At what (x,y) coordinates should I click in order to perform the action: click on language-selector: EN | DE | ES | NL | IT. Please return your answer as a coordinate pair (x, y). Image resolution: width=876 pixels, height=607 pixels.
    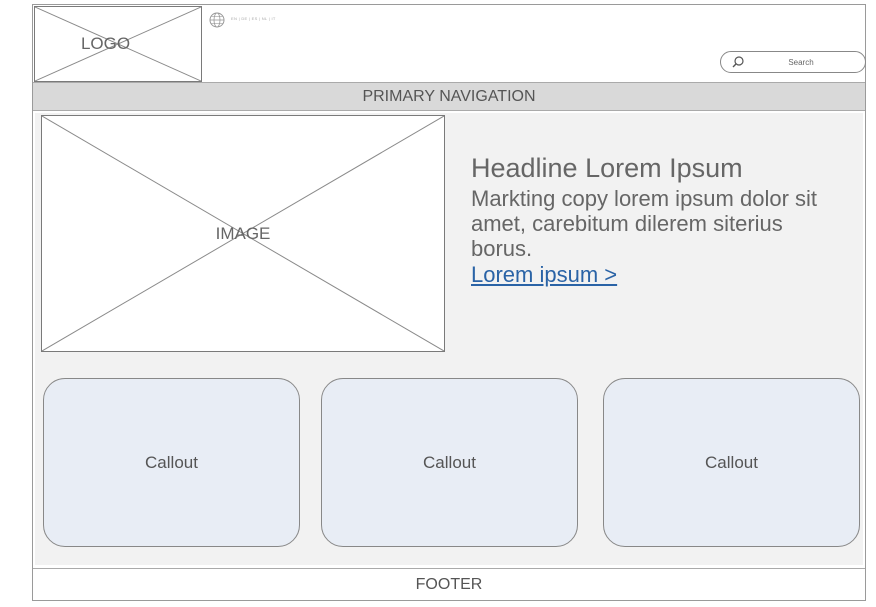
    Looking at the image, I should click on (253, 18).